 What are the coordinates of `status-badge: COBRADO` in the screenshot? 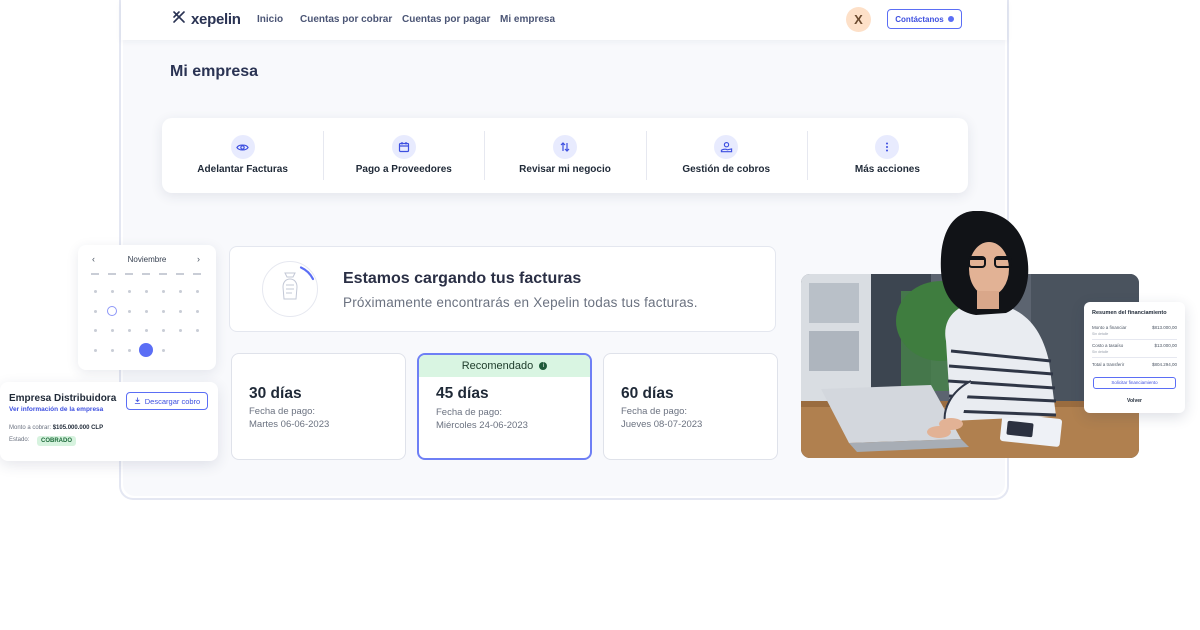 It's located at (56, 441).